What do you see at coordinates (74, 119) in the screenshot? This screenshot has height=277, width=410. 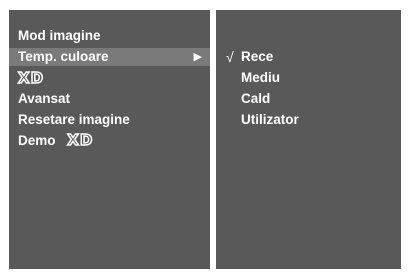 I see `menu-item-label: Resetare imagine` at bounding box center [74, 119].